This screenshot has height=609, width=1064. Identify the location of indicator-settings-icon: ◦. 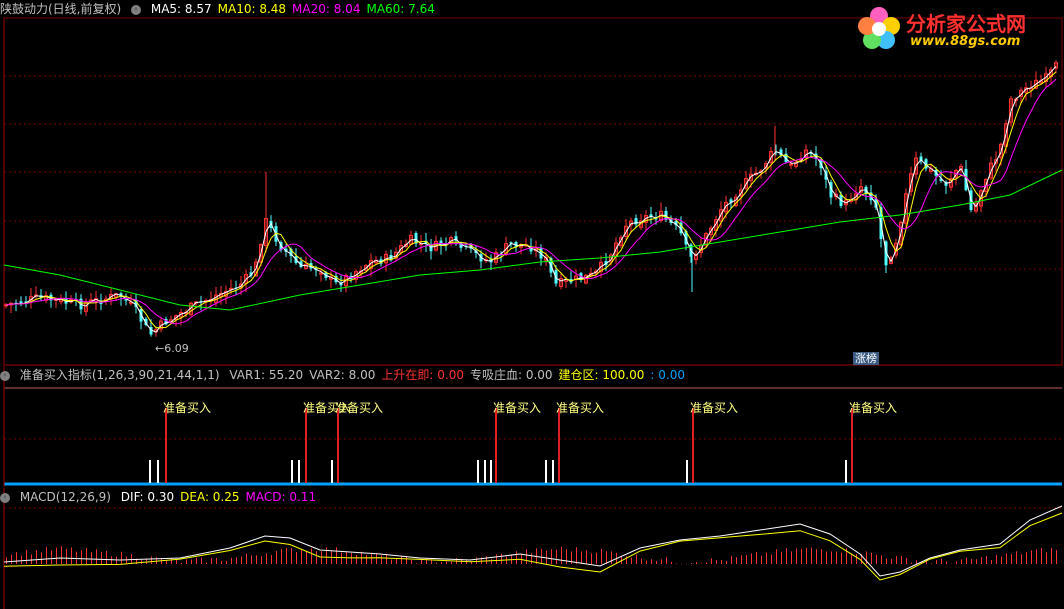
(5, 375).